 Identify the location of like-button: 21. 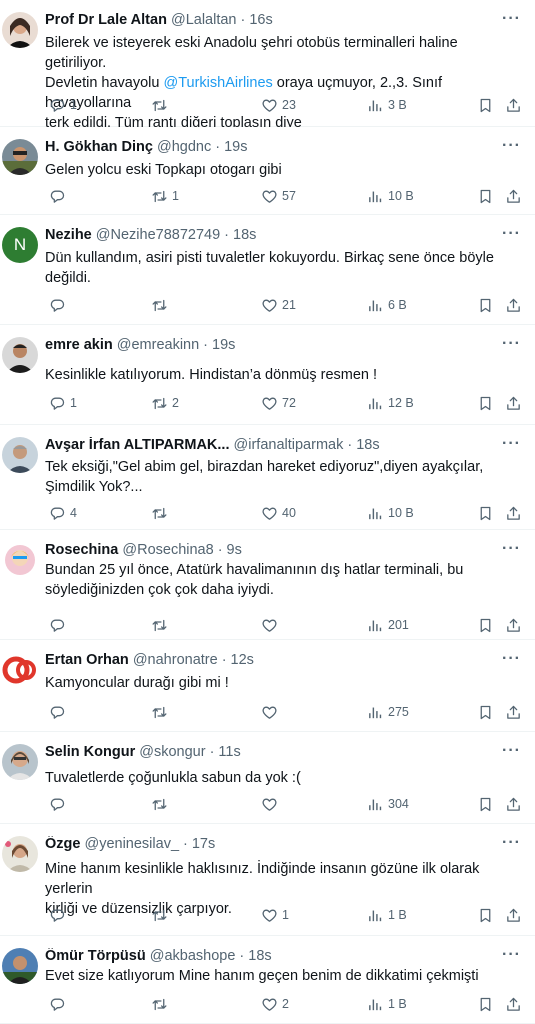
(276, 305).